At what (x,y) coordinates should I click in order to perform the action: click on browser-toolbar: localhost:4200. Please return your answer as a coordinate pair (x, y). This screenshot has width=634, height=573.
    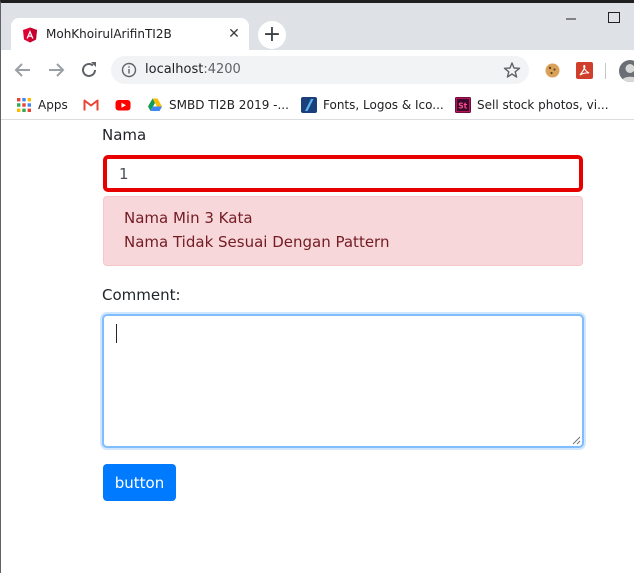
    Looking at the image, I should click on (317, 70).